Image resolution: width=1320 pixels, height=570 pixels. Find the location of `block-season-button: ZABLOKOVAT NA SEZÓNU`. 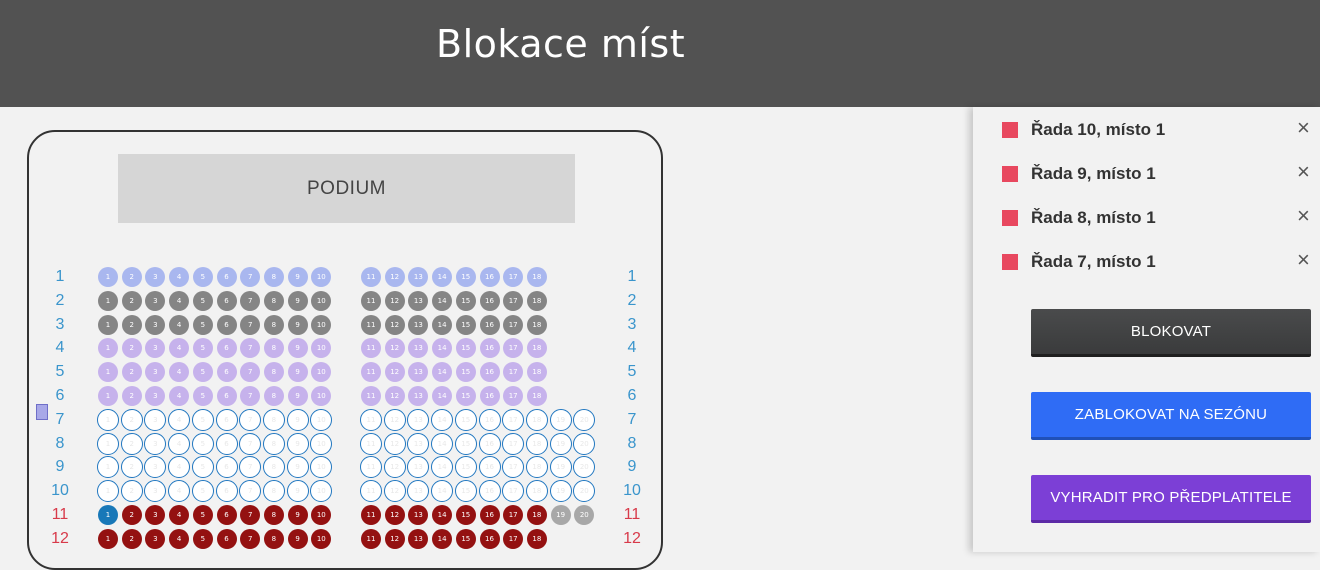

block-season-button: ZABLOKOVAT NA SEZÓNU is located at coordinates (1171, 416).